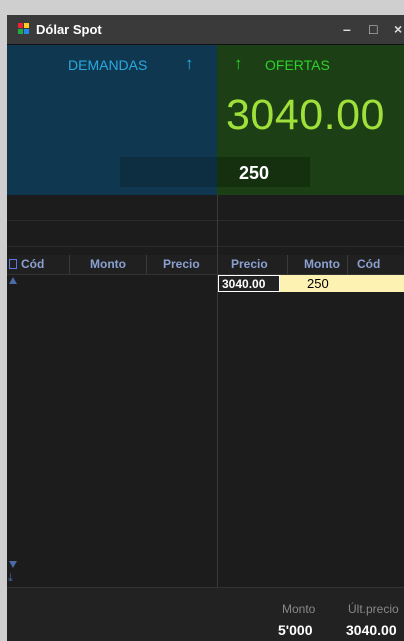 This screenshot has height=641, width=404. Describe the element at coordinates (305, 115) in the screenshot. I see `best-offer-price: 3040.00` at that location.